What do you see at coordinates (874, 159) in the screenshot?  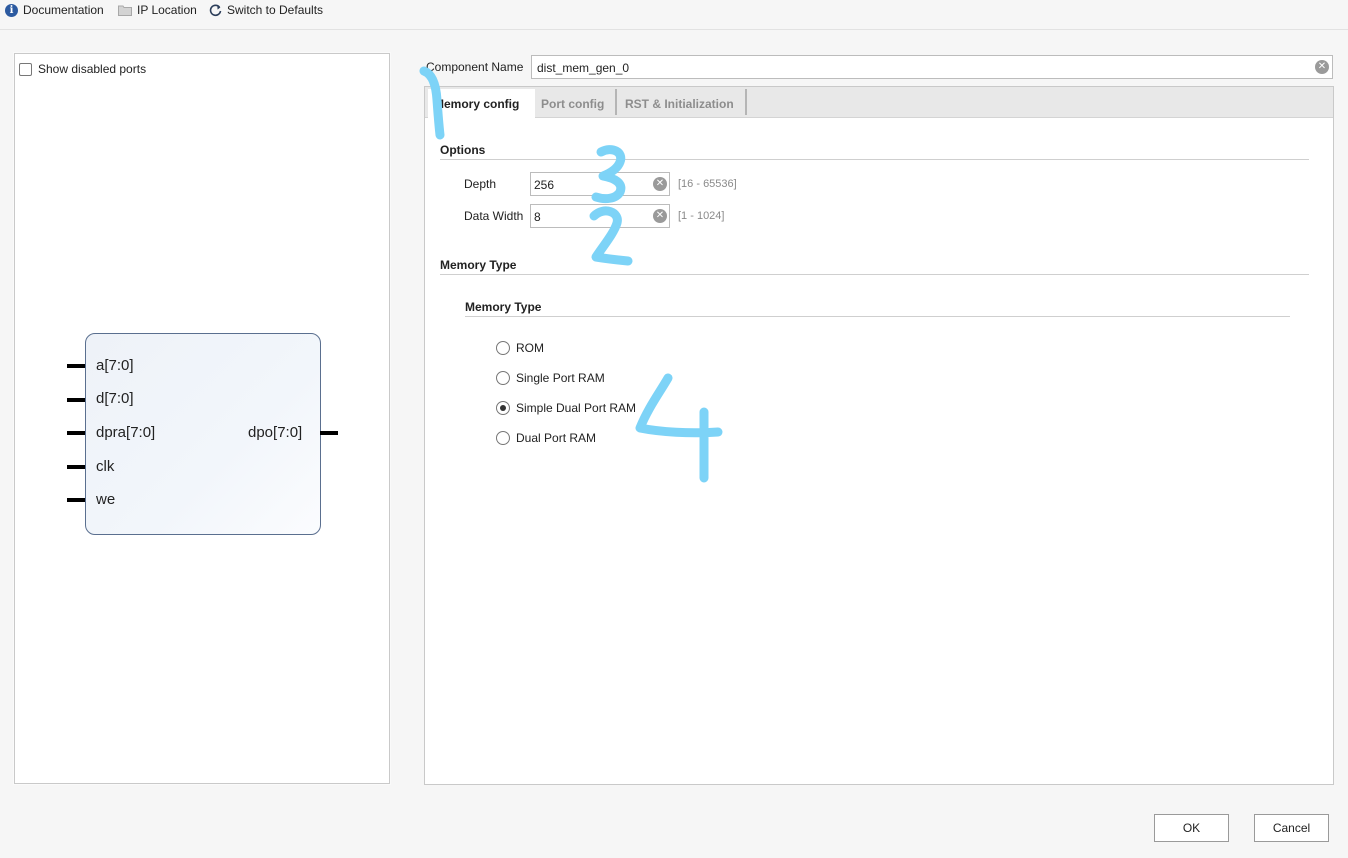 I see `options-divider` at bounding box center [874, 159].